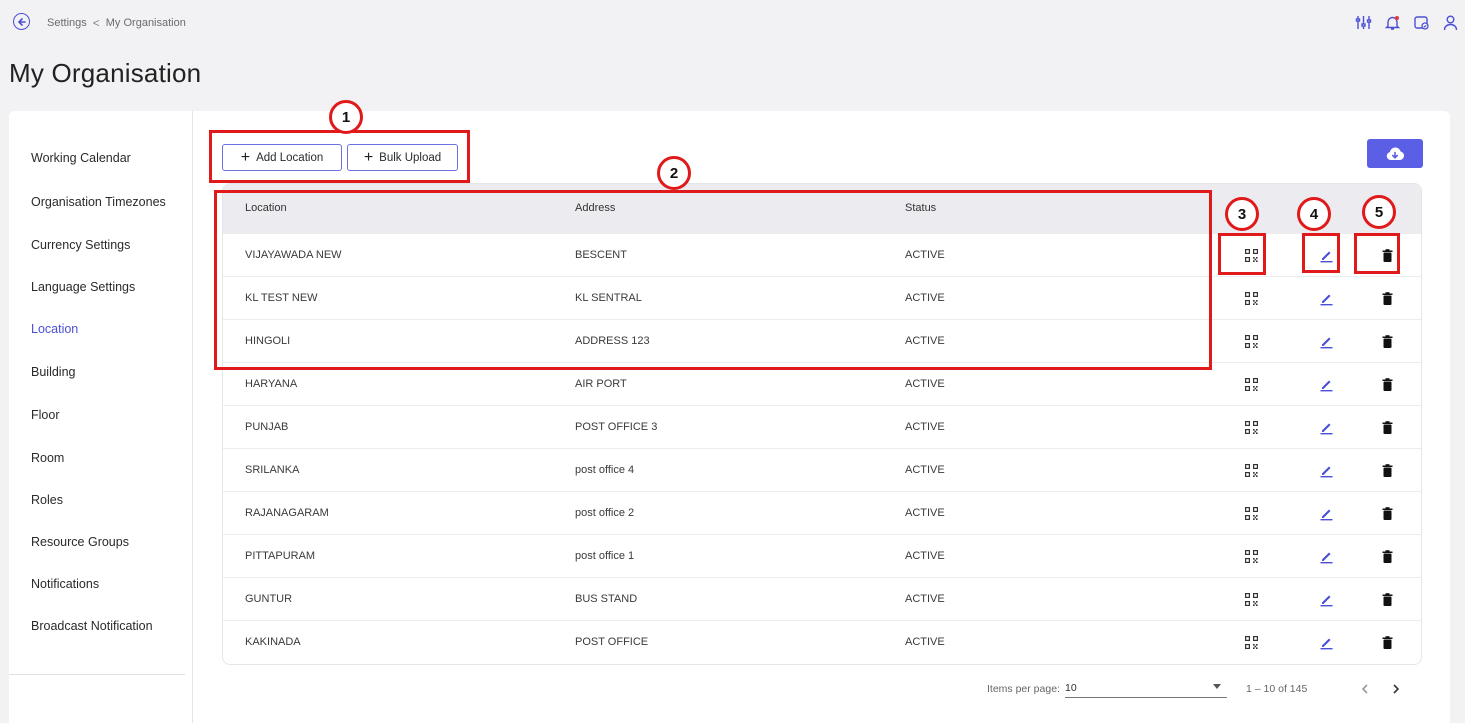 This screenshot has height=723, width=1465. Describe the element at coordinates (287, 513) in the screenshot. I see `location-cell: RAJANAGARAM` at that location.